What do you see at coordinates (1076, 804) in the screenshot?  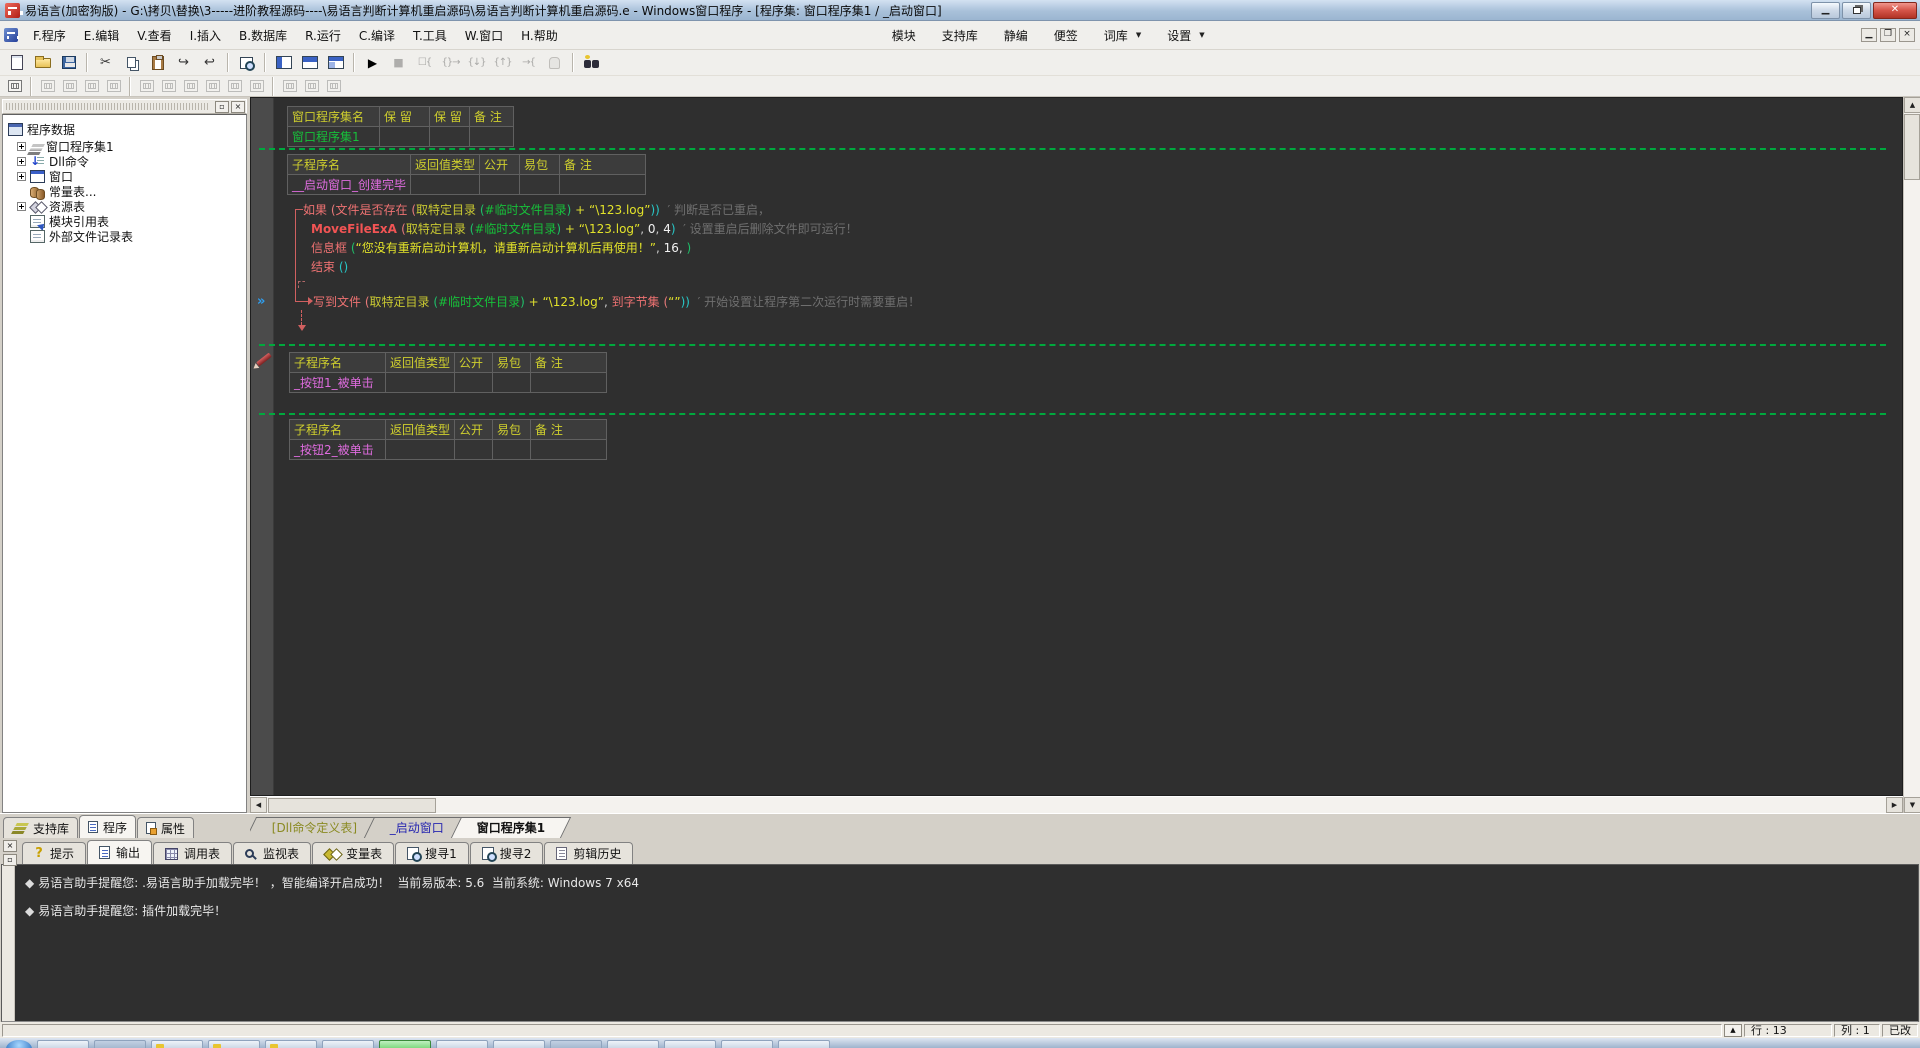 I see `horizontal-scrollbar: ◀ ▶` at bounding box center [1076, 804].